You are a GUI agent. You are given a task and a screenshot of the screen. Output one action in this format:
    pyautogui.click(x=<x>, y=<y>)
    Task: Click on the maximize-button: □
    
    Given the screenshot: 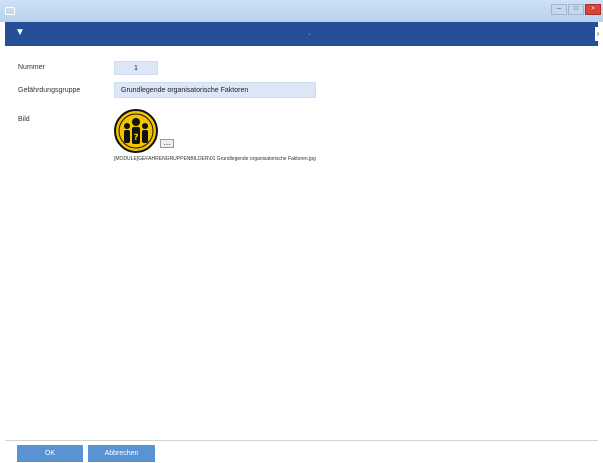 What is the action you would take?
    pyautogui.click(x=576, y=9)
    